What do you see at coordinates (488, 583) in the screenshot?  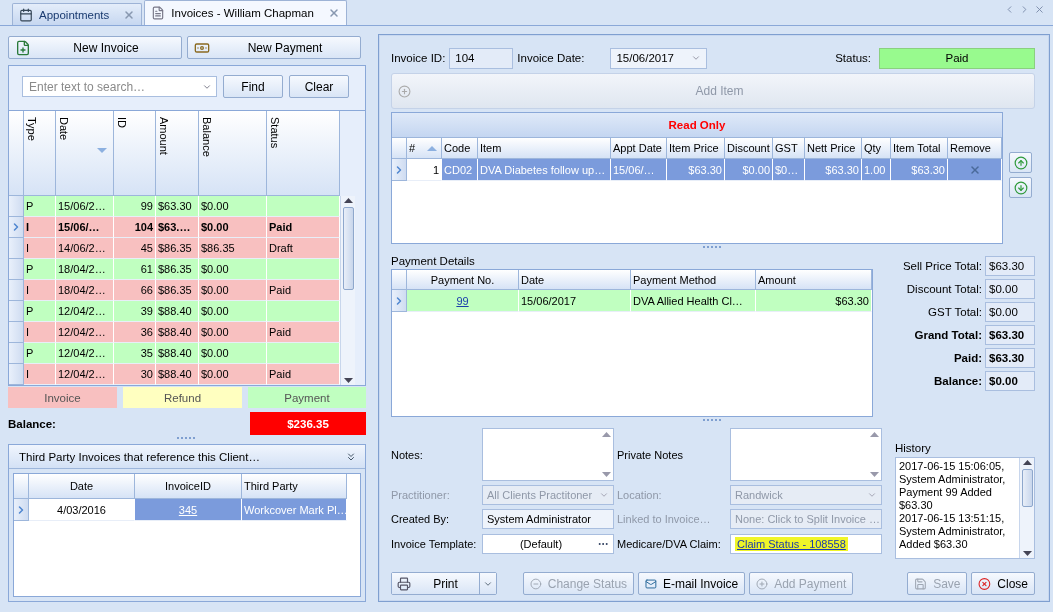 I see `dropdown-button` at bounding box center [488, 583].